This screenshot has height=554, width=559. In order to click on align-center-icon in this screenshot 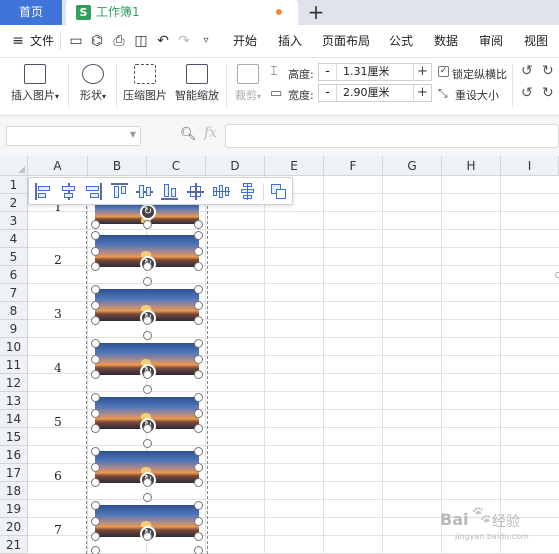, I will do `click(68, 191)`.